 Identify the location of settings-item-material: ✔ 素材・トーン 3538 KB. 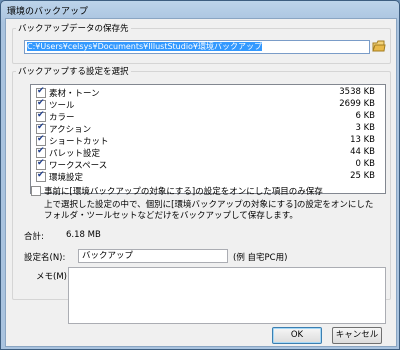
(206, 92).